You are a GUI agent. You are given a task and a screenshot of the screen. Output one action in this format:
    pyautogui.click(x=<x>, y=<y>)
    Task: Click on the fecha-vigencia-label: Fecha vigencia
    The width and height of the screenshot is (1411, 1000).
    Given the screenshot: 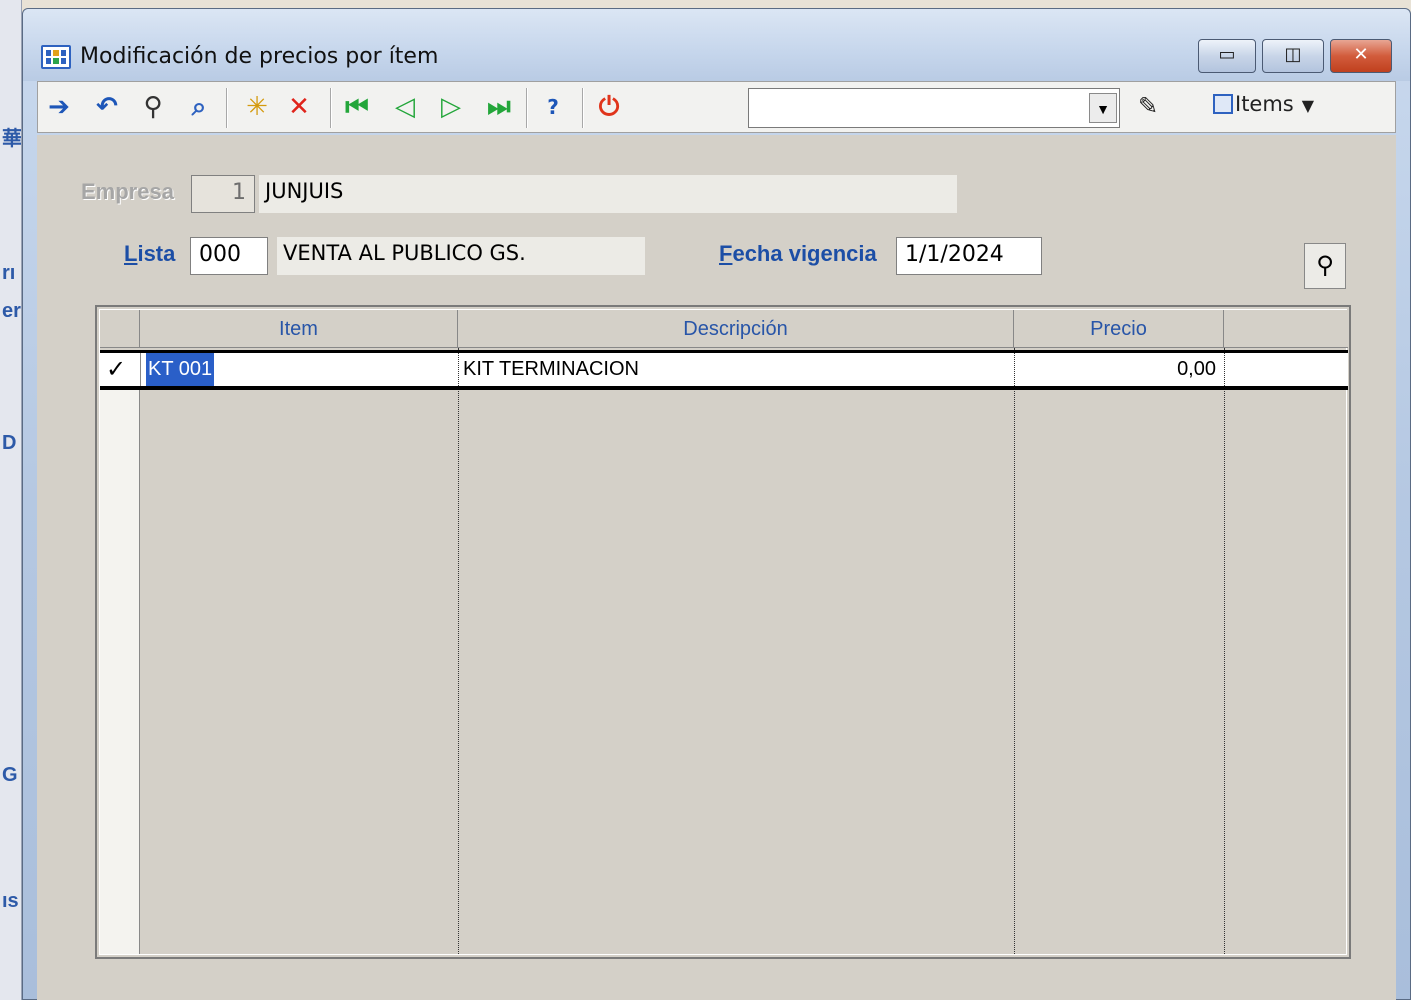 What is the action you would take?
    pyautogui.click(x=798, y=254)
    